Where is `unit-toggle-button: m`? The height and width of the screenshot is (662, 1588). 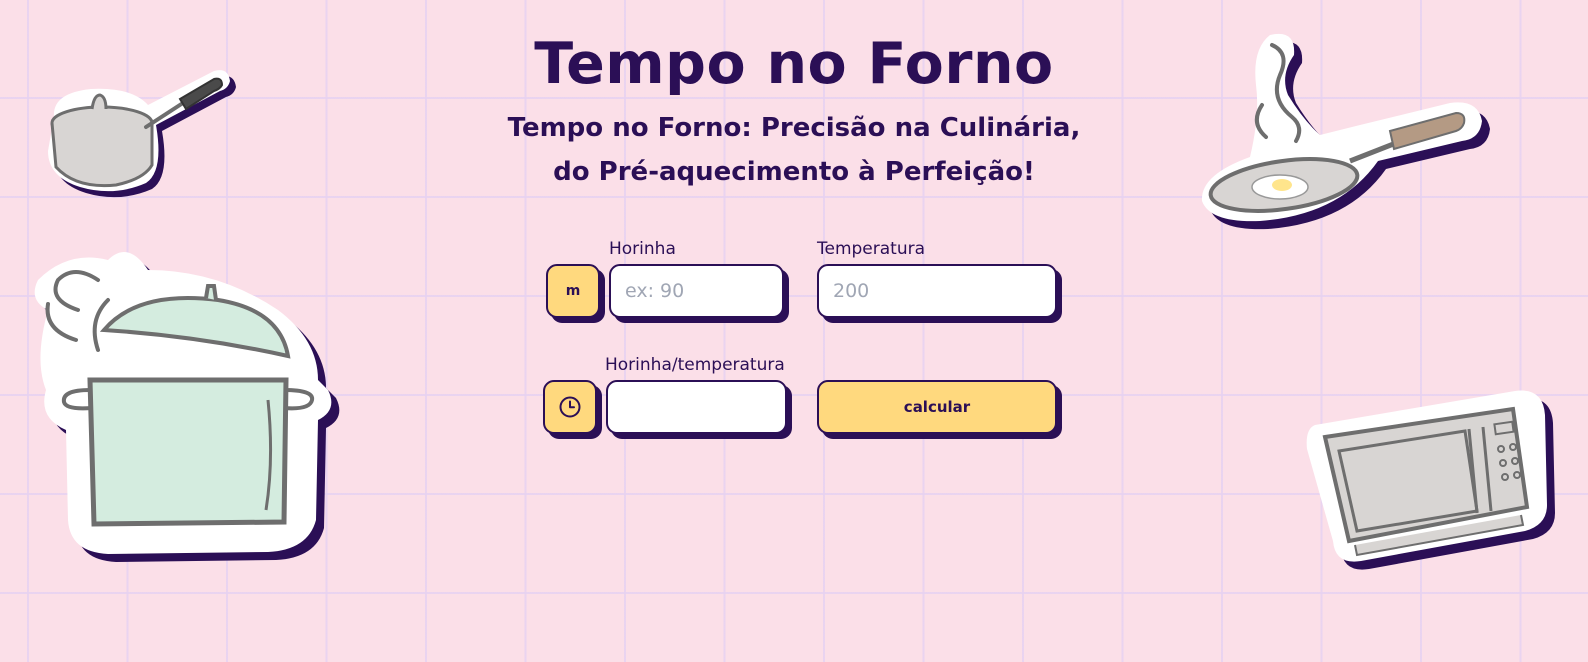
unit-toggle-button: m is located at coordinates (573, 291).